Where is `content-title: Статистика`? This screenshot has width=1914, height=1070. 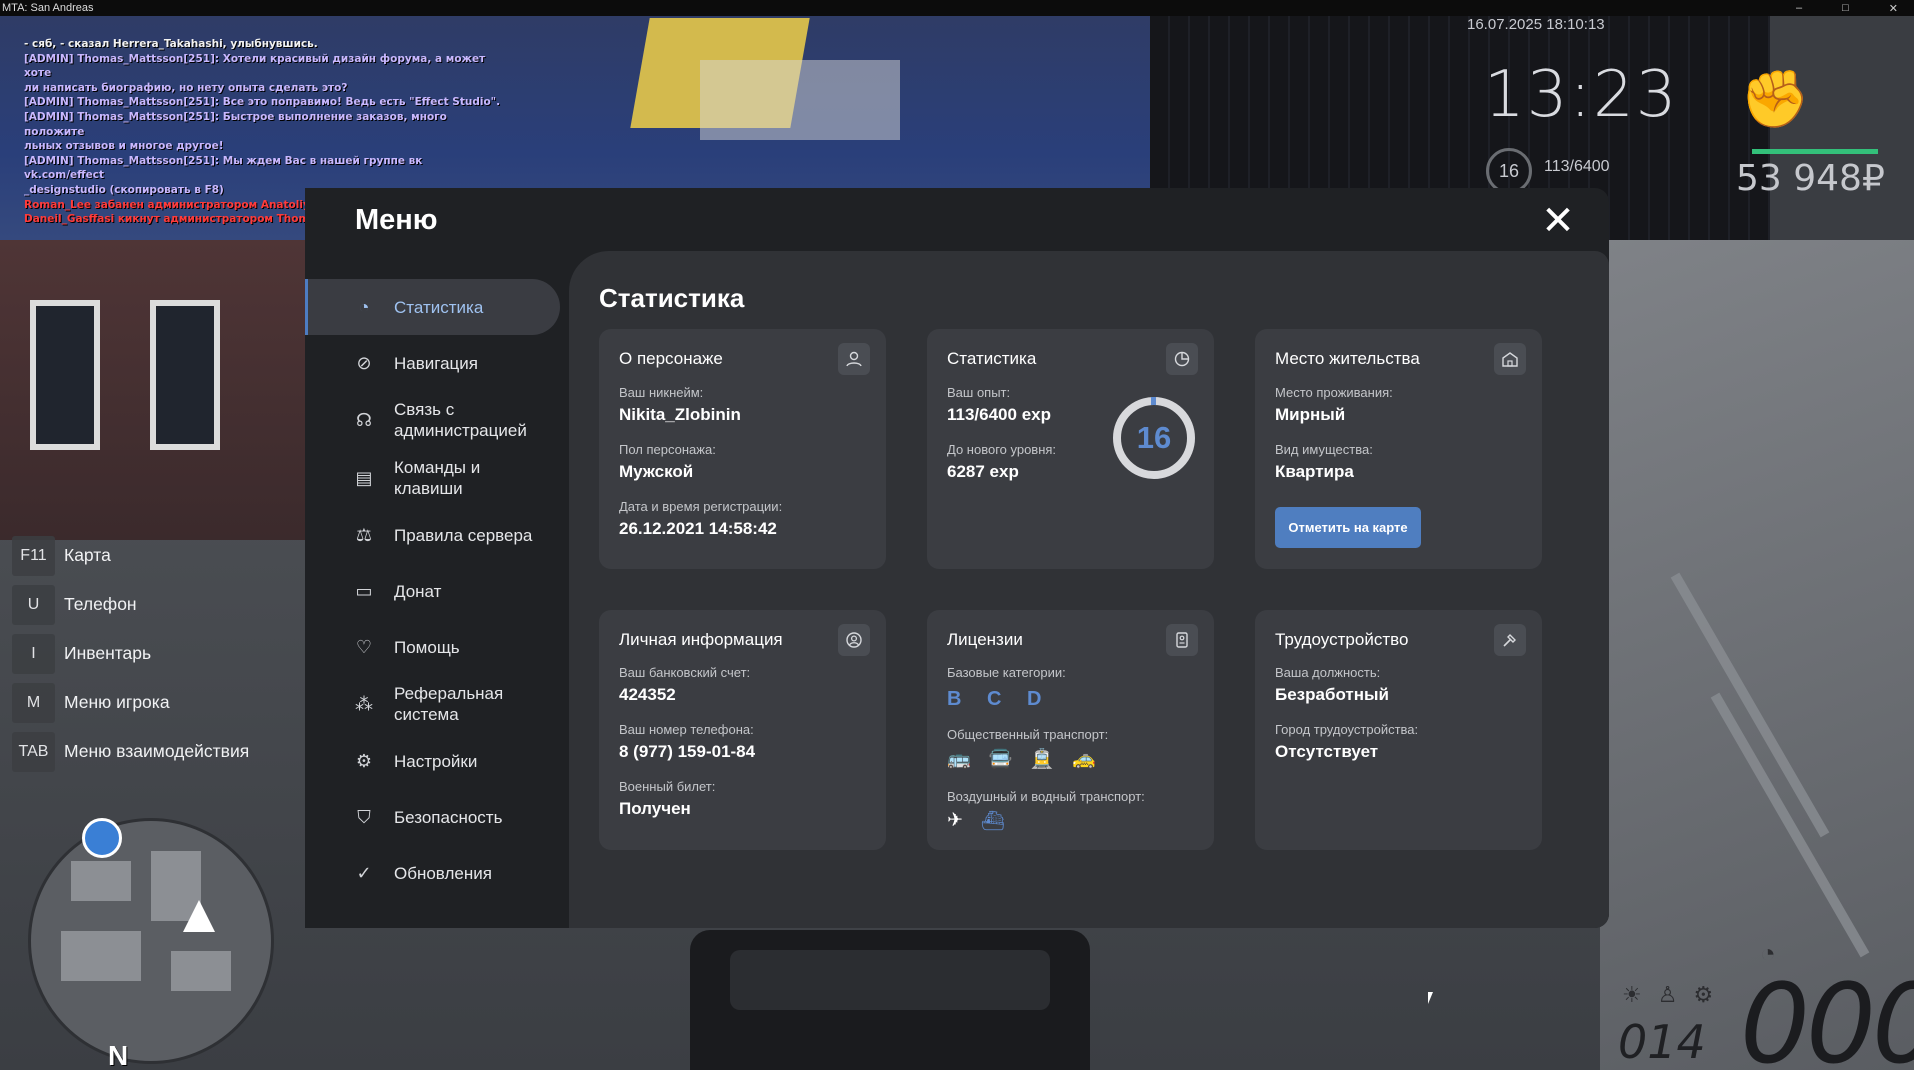
content-title: Статистика is located at coordinates (672, 298).